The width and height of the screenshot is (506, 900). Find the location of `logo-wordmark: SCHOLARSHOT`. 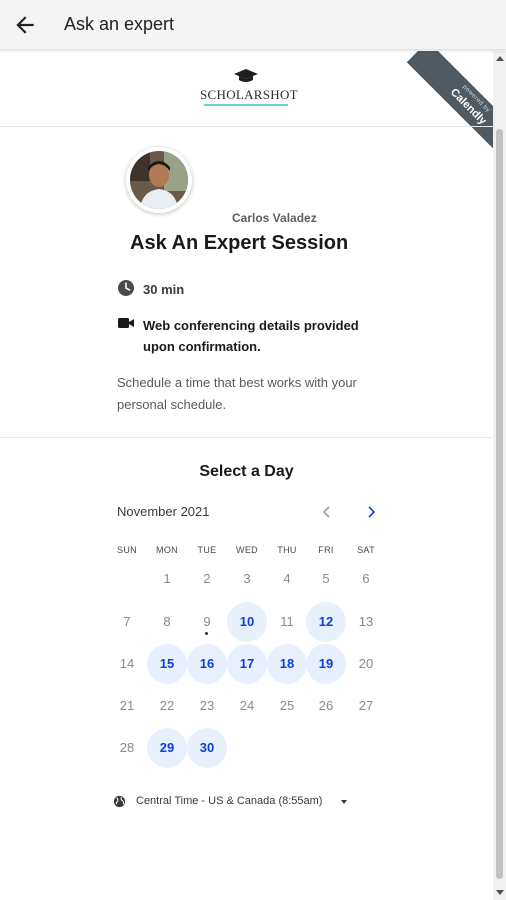

logo-wordmark: SCHOLARSHOT is located at coordinates (249, 94).